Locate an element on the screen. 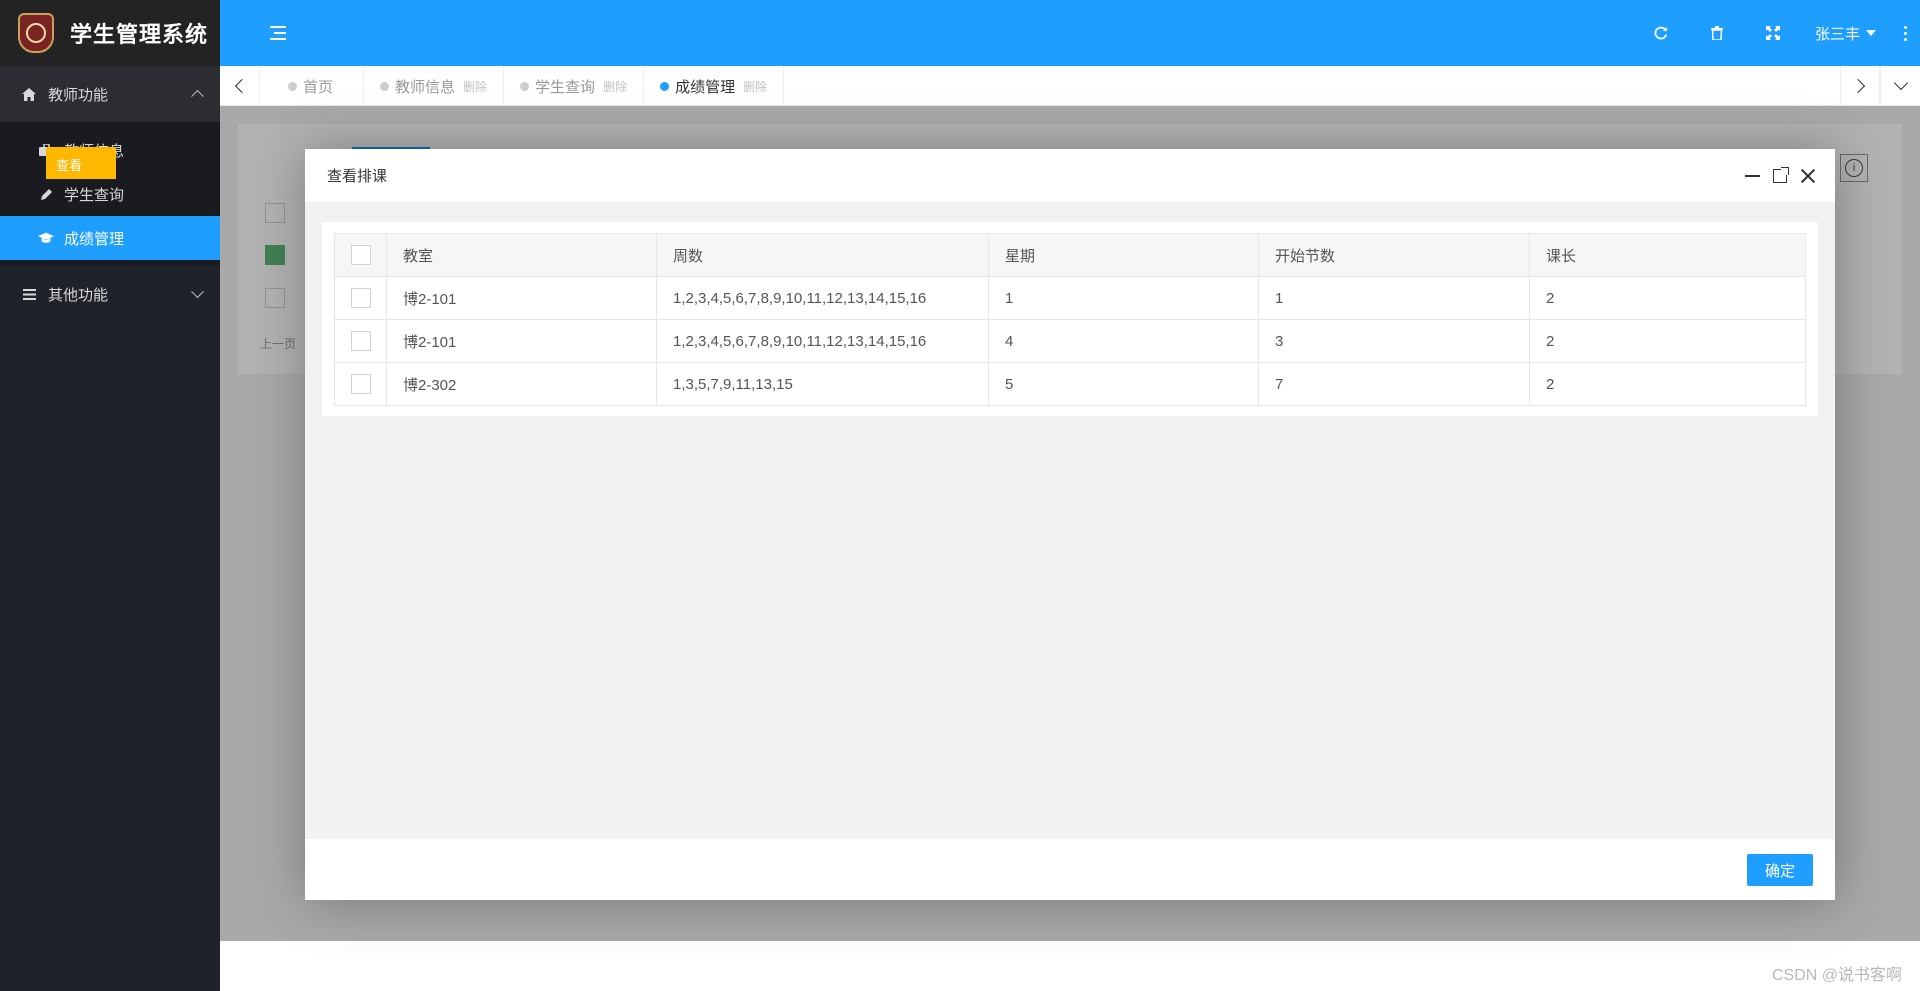 This screenshot has width=1920, height=991. column-header: 星期 is located at coordinates (1123, 255).